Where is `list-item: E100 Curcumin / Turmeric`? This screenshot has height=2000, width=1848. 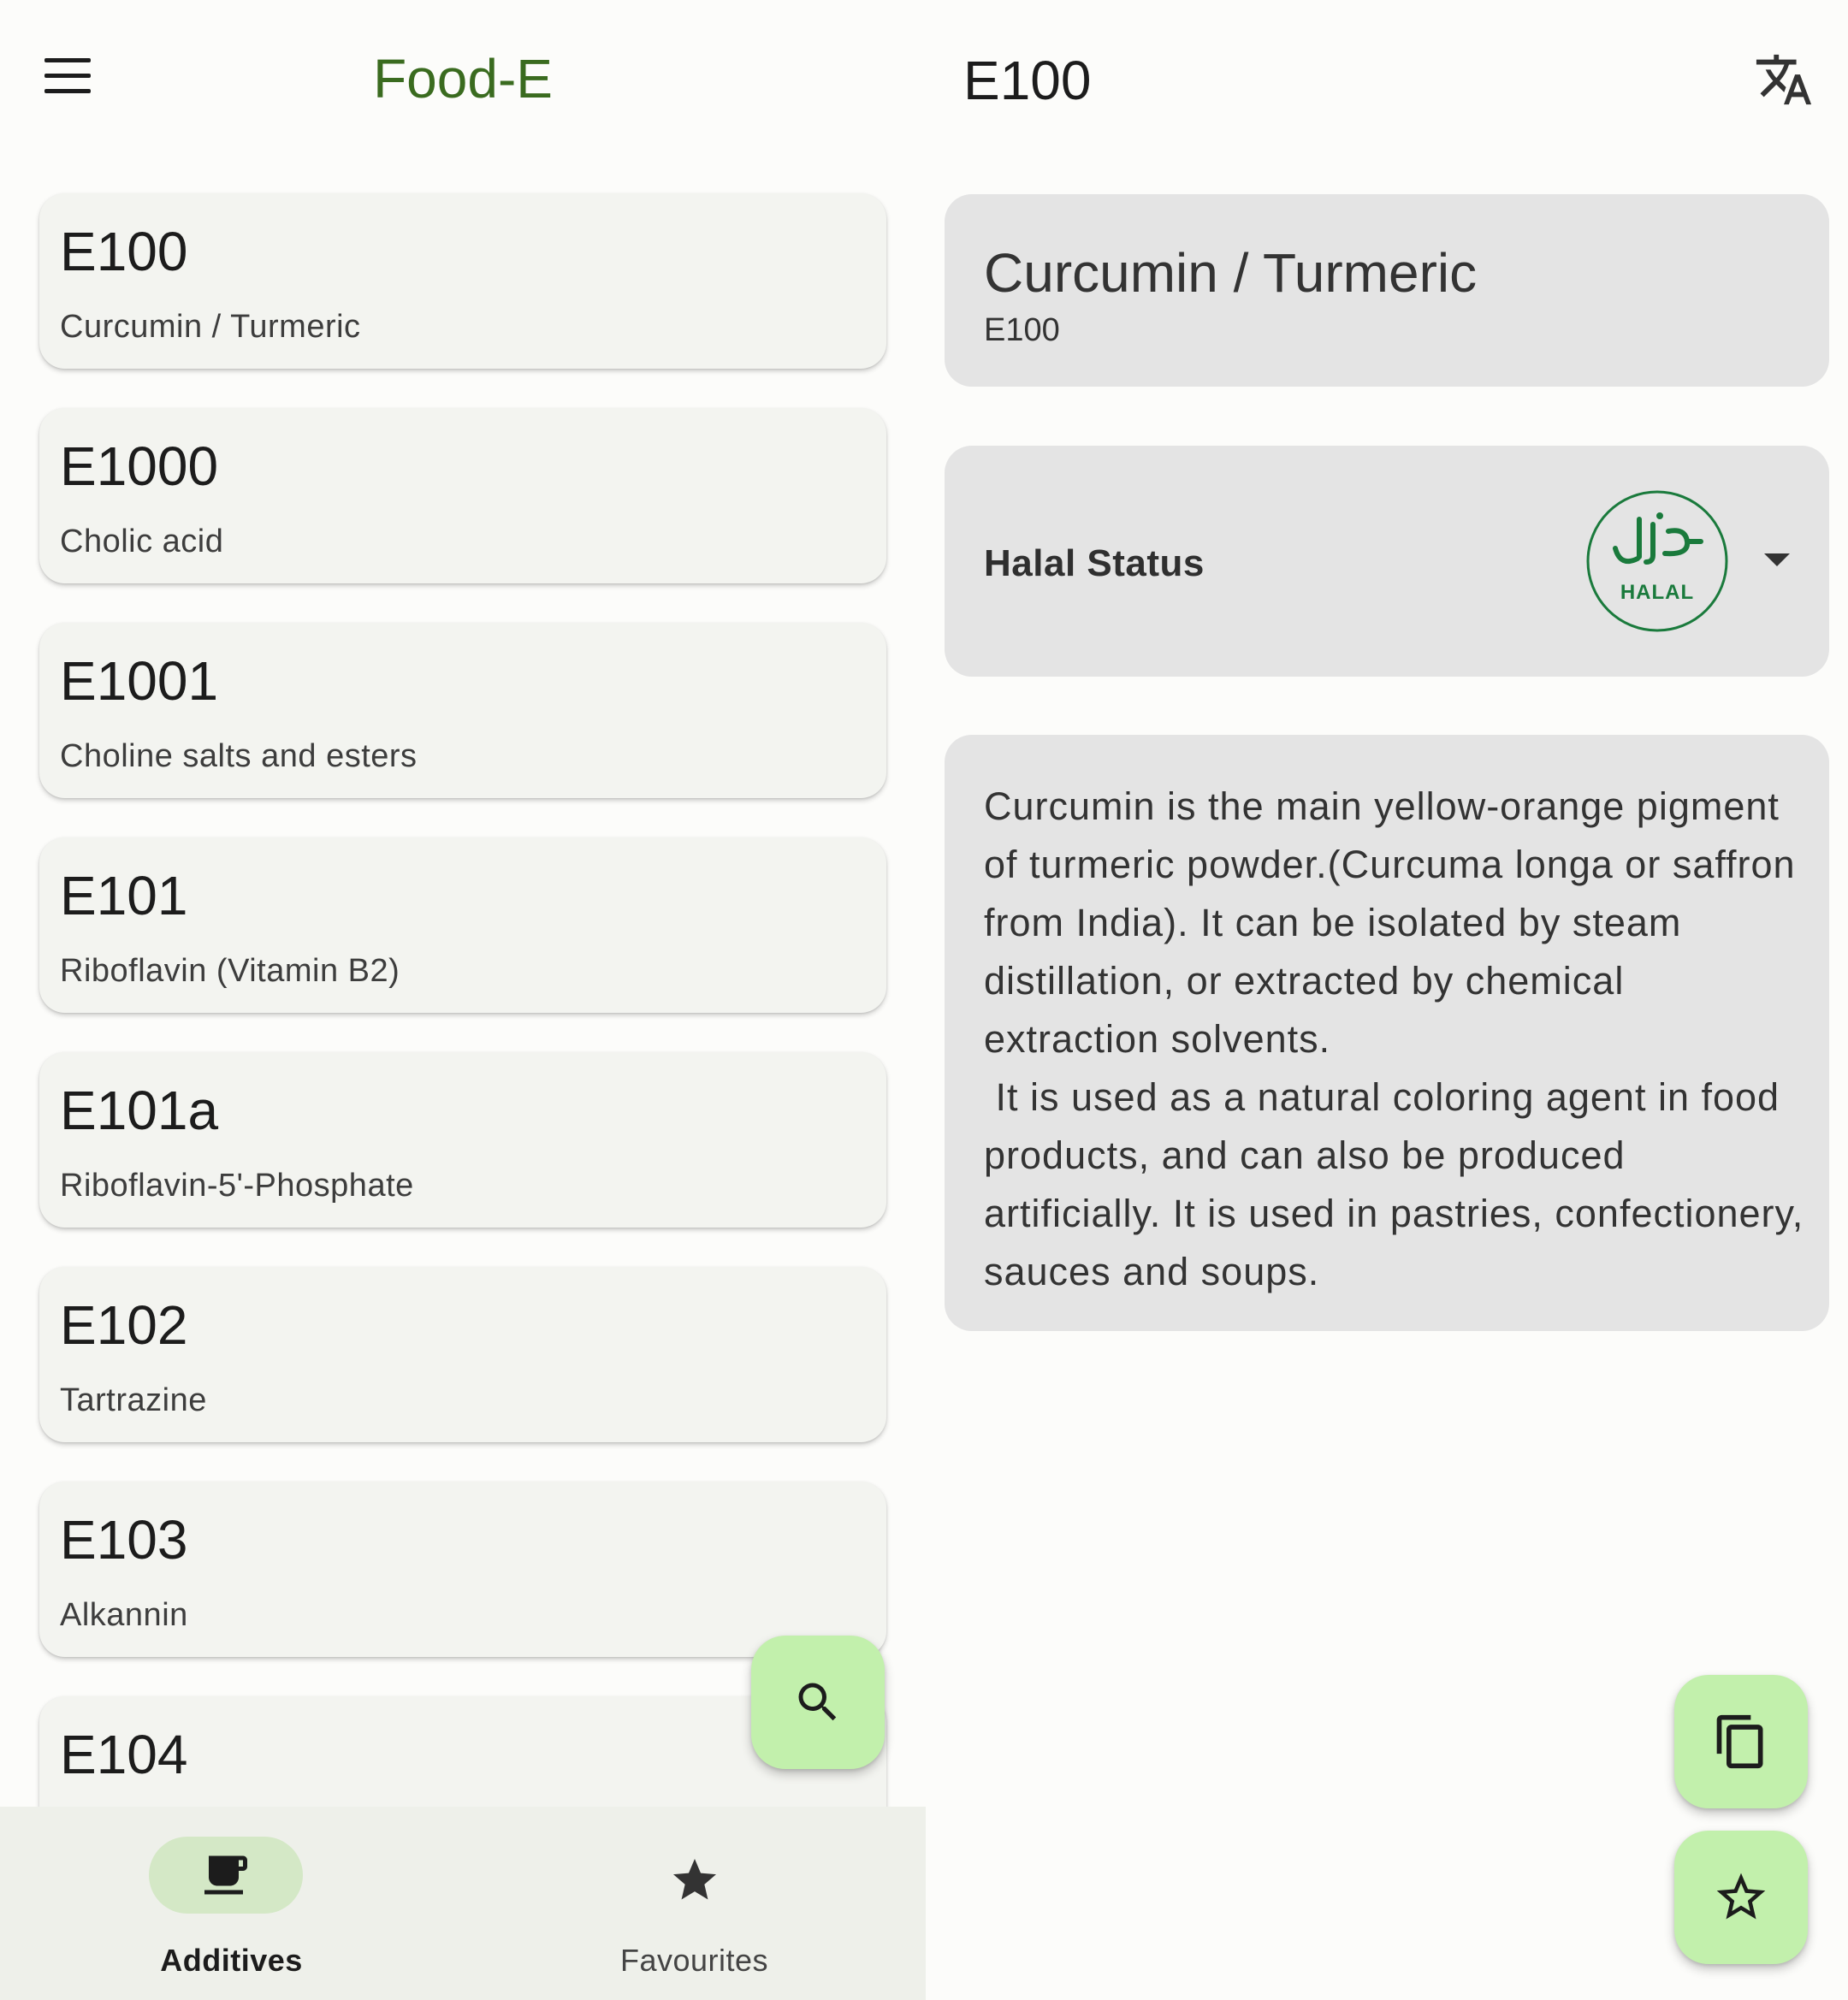
list-item: E100 Curcumin / Turmeric is located at coordinates (462, 281).